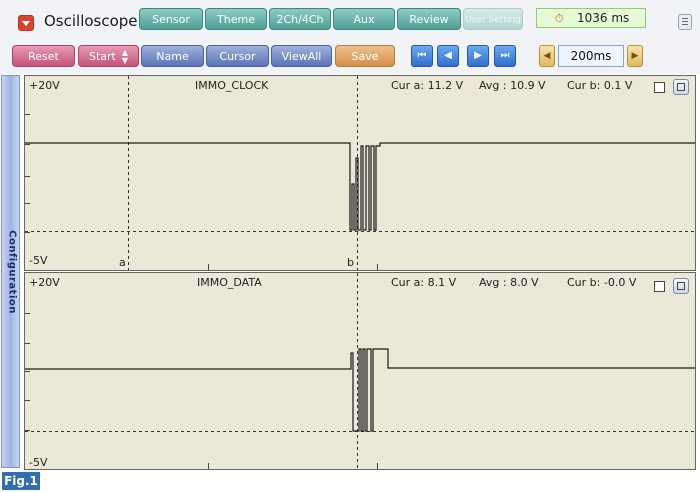  I want to click on up-down-icon: ▲ ▼, so click(125, 56).